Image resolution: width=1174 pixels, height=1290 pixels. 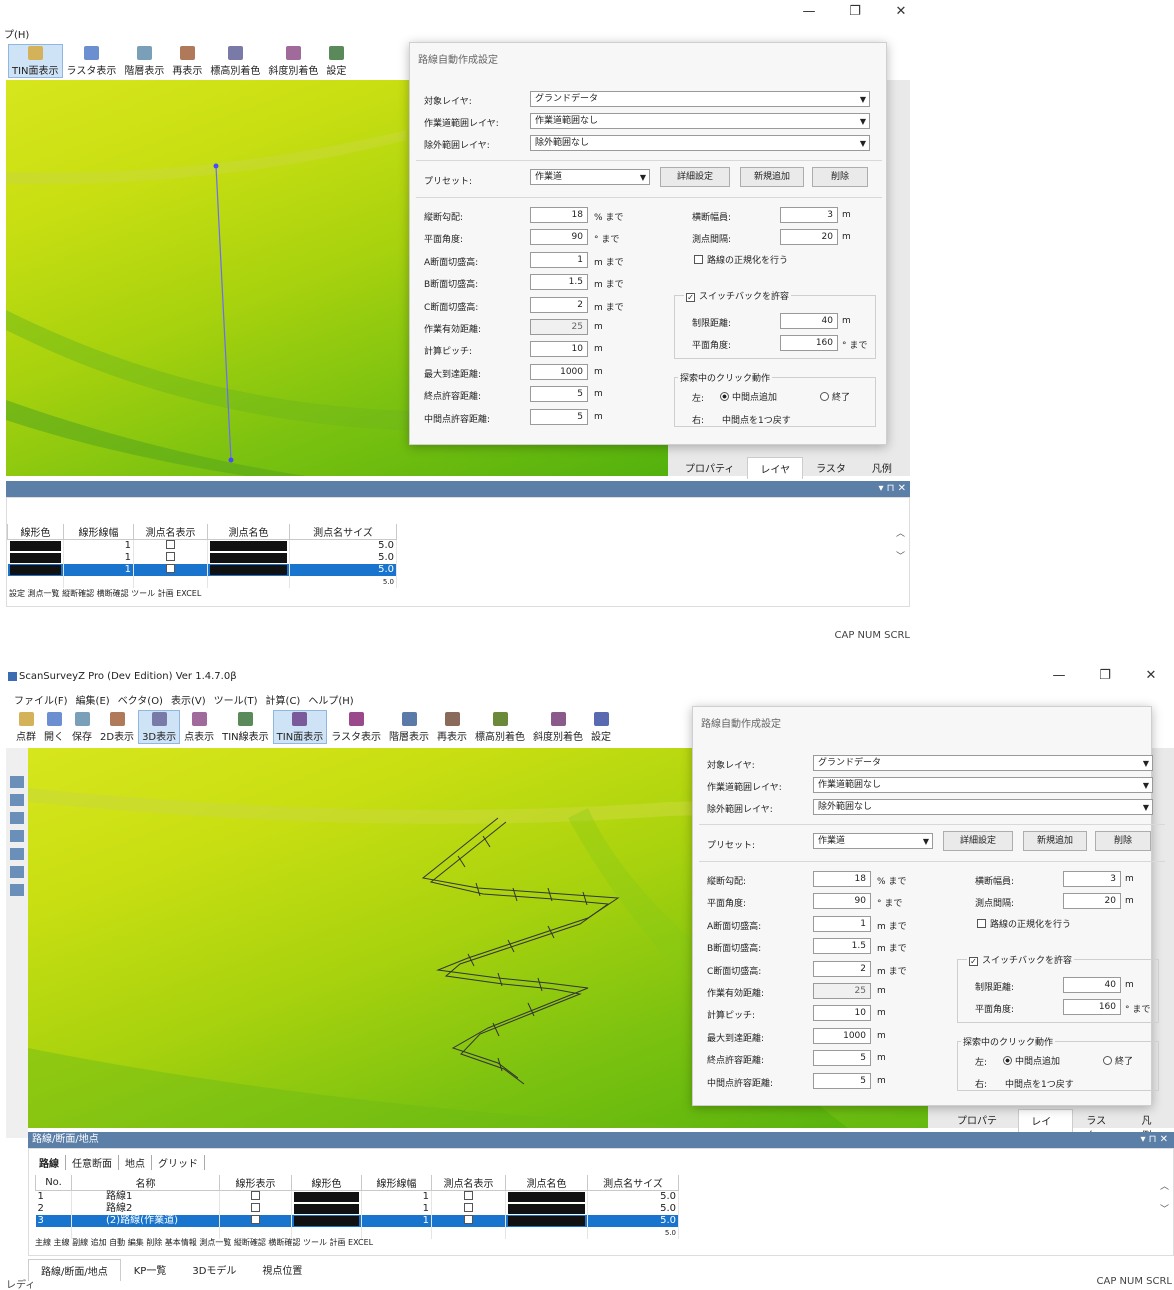 What do you see at coordinates (199, 727) in the screenshot?
I see `toolbar-button: 点表示` at bounding box center [199, 727].